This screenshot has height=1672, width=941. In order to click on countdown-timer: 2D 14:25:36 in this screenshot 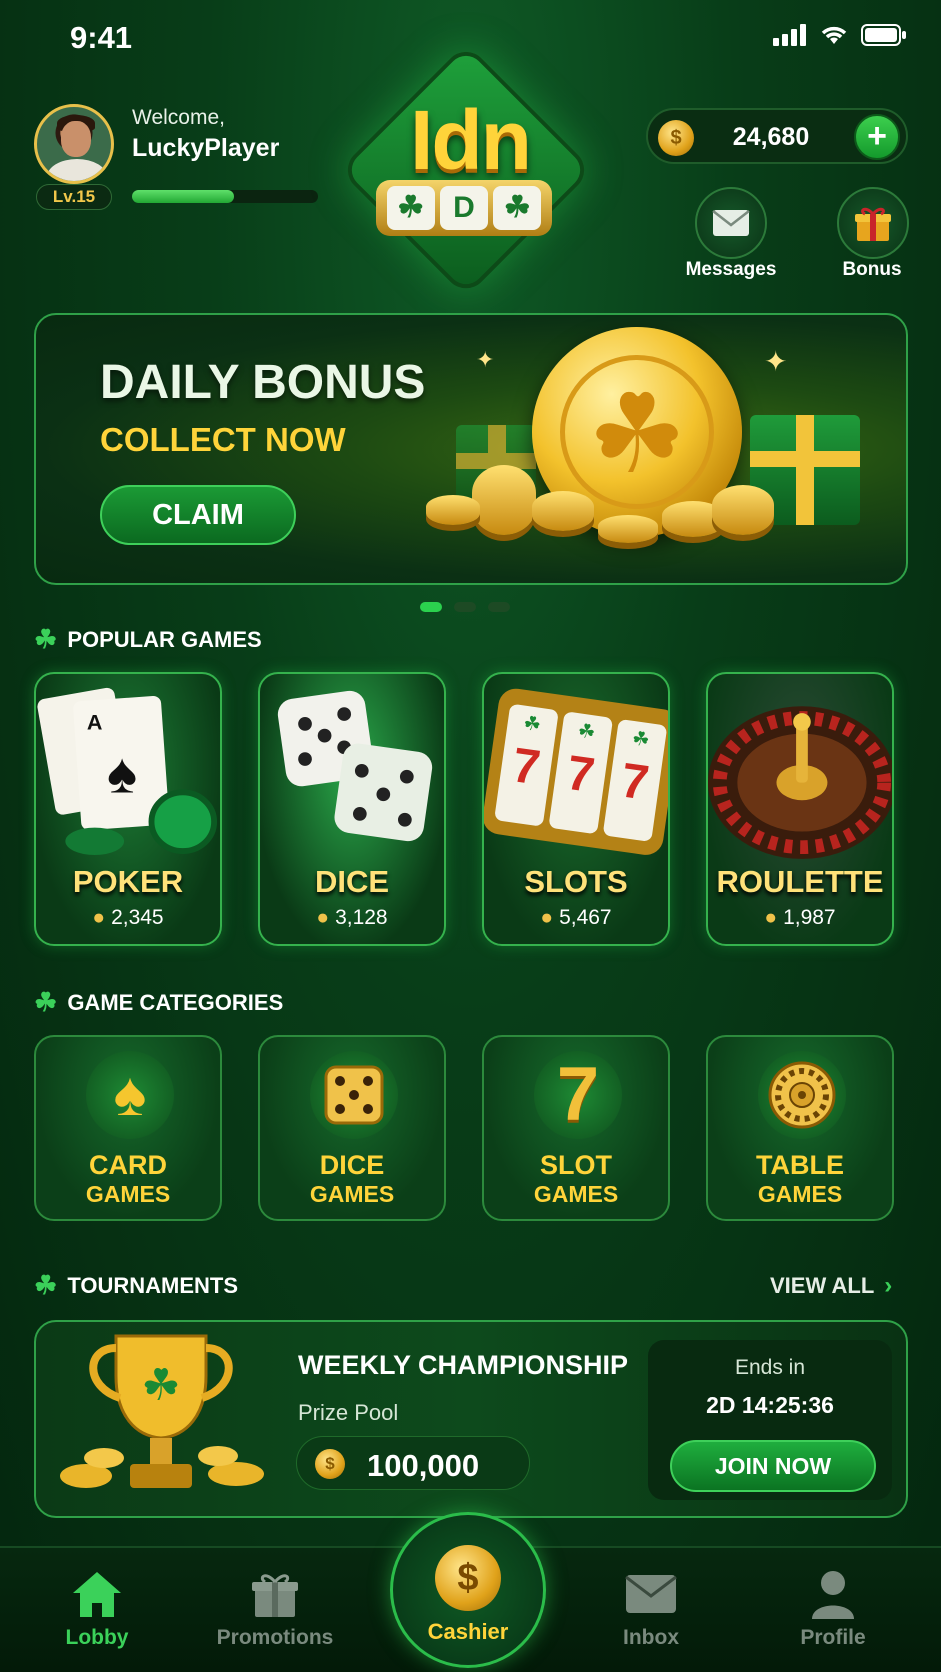, I will do `click(770, 1405)`.